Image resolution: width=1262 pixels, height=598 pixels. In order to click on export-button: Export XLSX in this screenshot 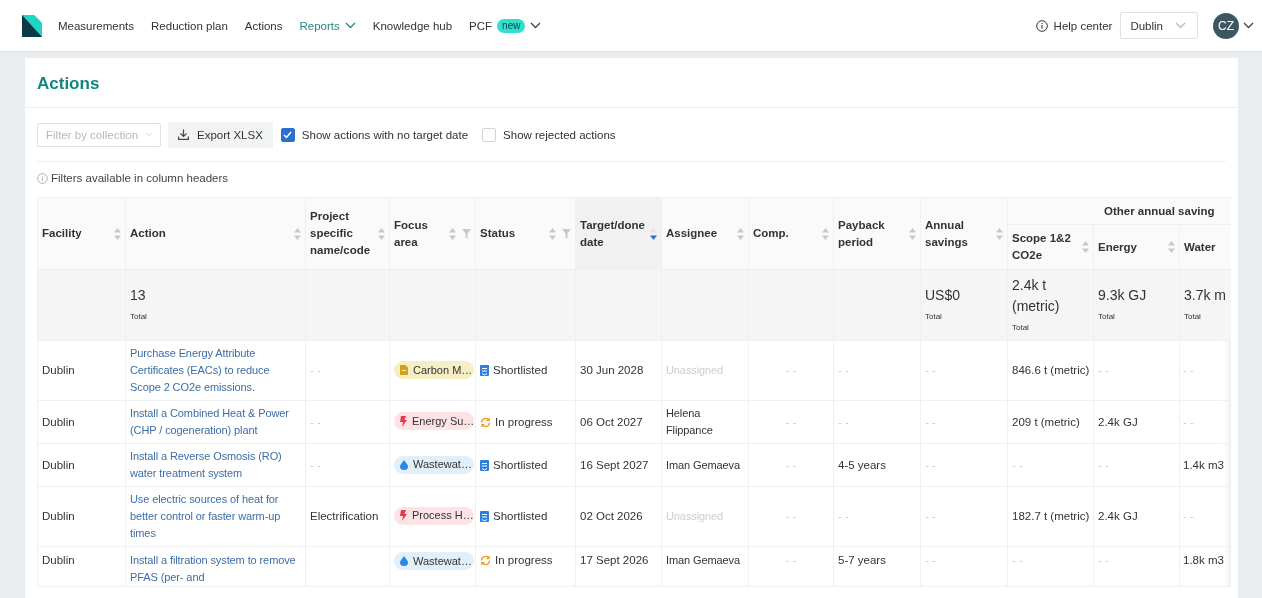, I will do `click(220, 134)`.